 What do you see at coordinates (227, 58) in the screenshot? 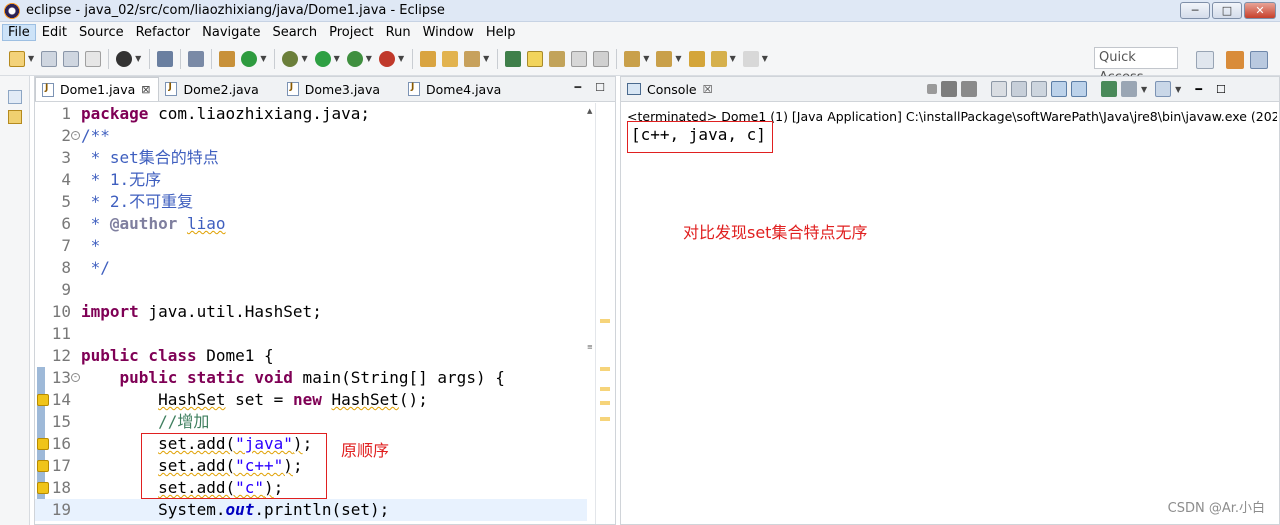
I see `new-package-icon` at bounding box center [227, 58].